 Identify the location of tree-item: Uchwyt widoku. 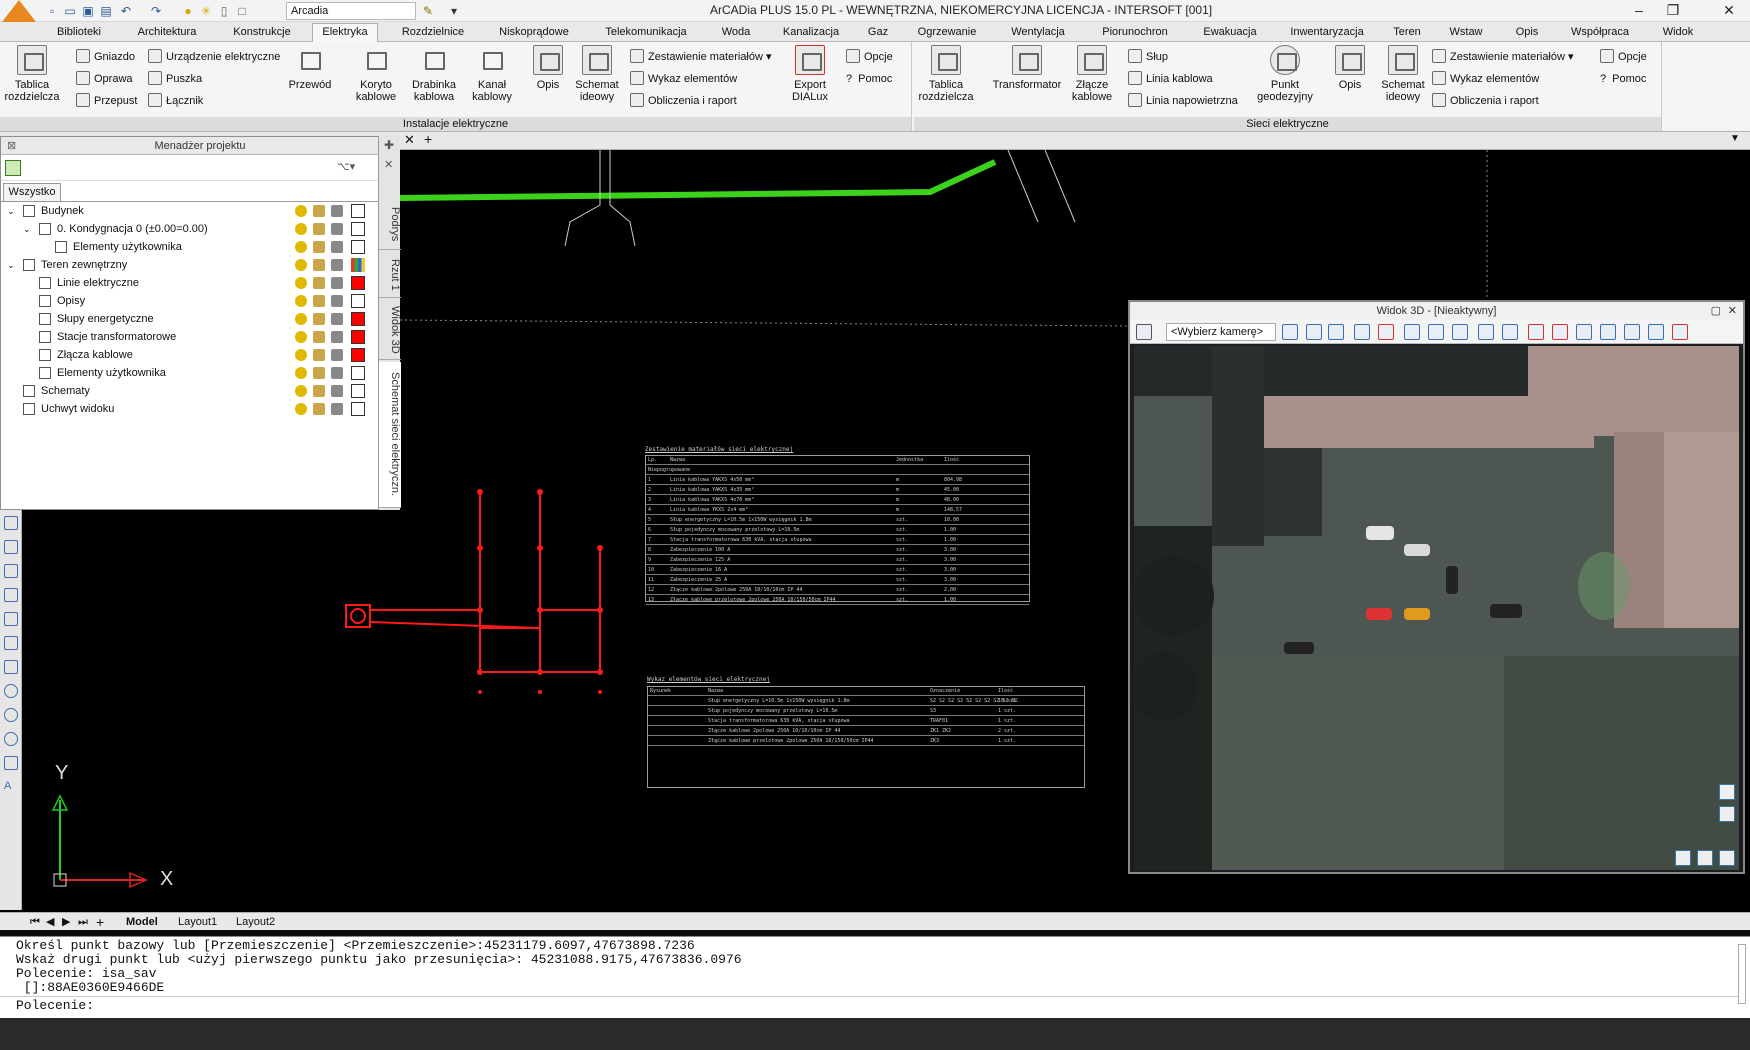
(190, 409).